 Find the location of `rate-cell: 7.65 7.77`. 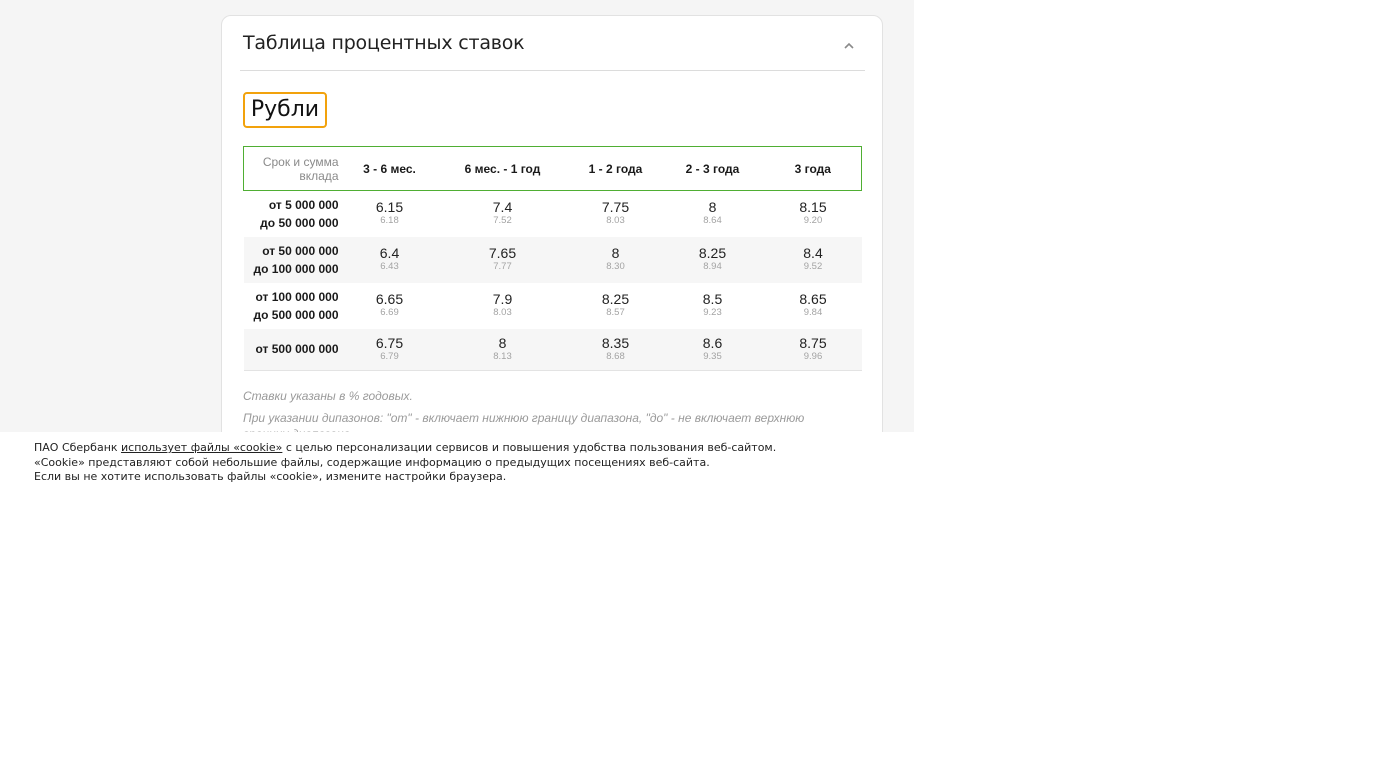

rate-cell: 7.65 7.77 is located at coordinates (503, 260).